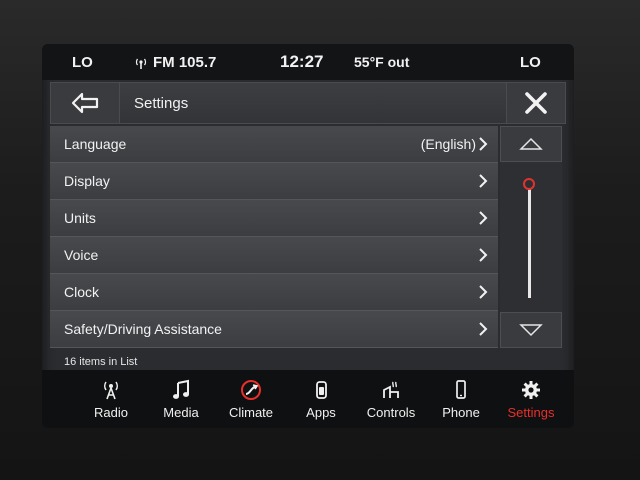  I want to click on list-item-voice: Voice, so click(274, 255).